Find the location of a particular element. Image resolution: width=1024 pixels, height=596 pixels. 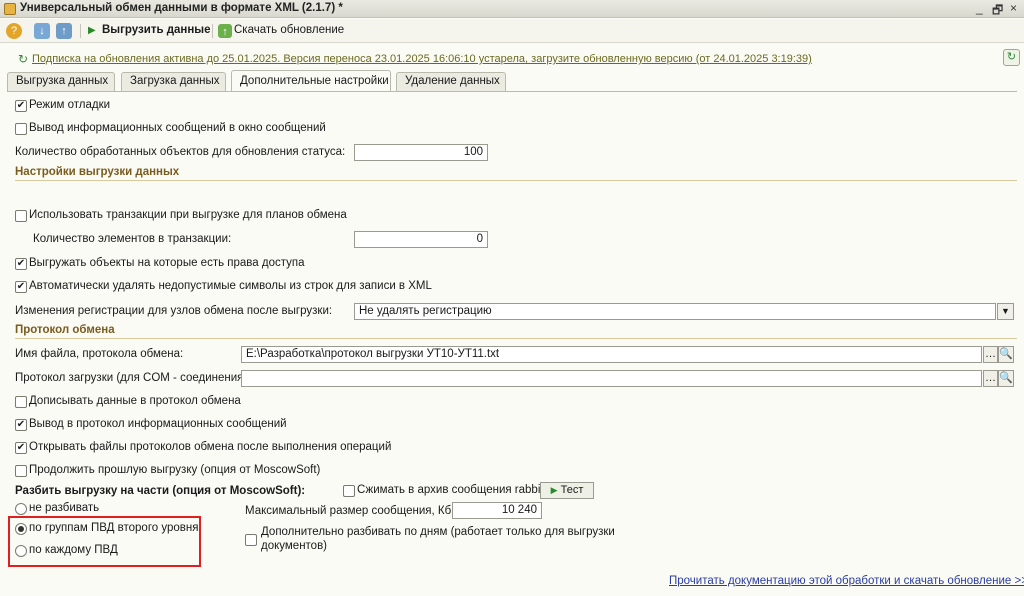

append-data-label: Дописывать данные в протокол обмена is located at coordinates (135, 401).